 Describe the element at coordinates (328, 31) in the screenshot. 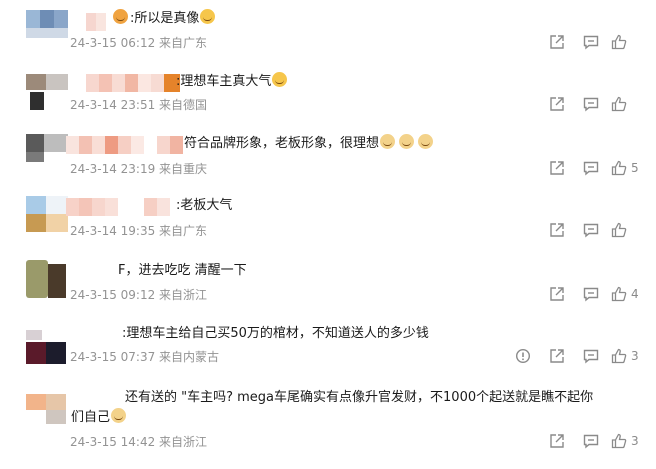

I see `comment-item: :所以是真像 24-3-15 06:12 来自广东` at that location.